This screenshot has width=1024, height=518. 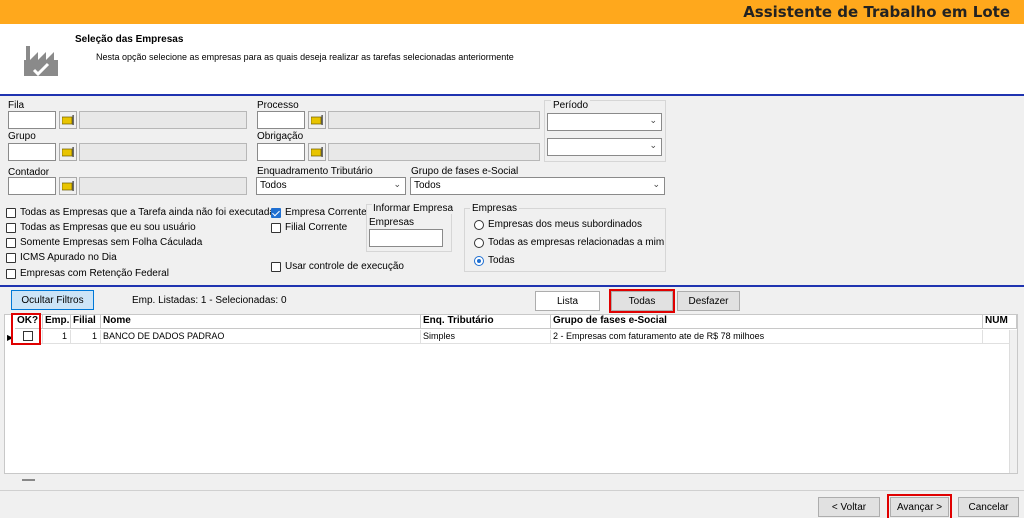 I want to click on checkbox-label: Usar controle de execução, so click(x=344, y=266).